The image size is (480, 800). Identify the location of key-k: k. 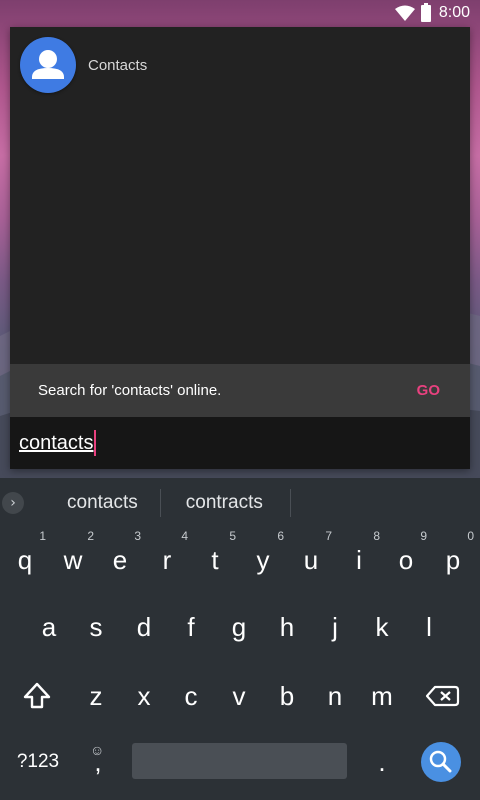
(382, 627).